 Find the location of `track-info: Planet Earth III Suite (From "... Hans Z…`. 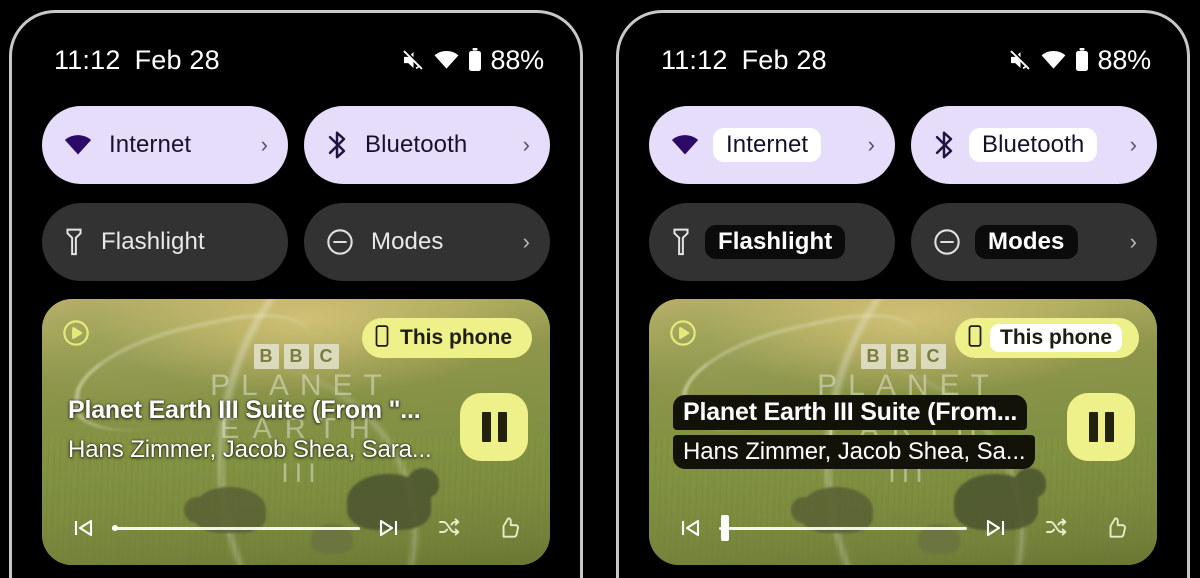

track-info: Planet Earth III Suite (From "... Hans Z… is located at coordinates (263, 432).